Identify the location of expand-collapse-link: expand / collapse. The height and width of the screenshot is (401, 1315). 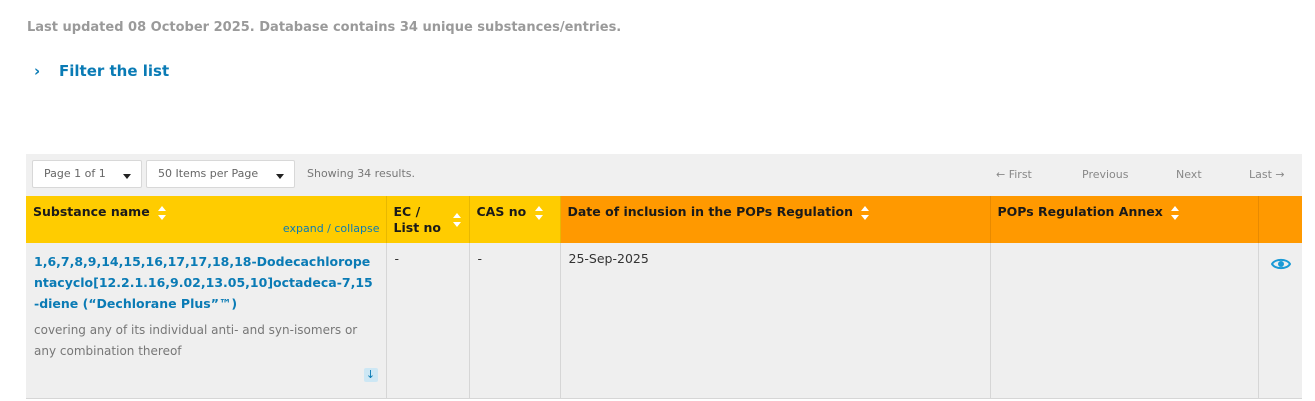
(331, 228).